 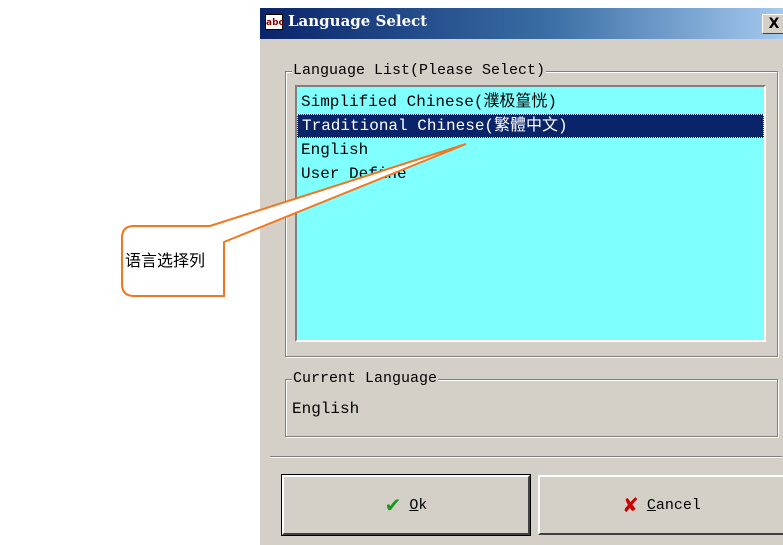 What do you see at coordinates (630, 505) in the screenshot?
I see `x-icon: ✘` at bounding box center [630, 505].